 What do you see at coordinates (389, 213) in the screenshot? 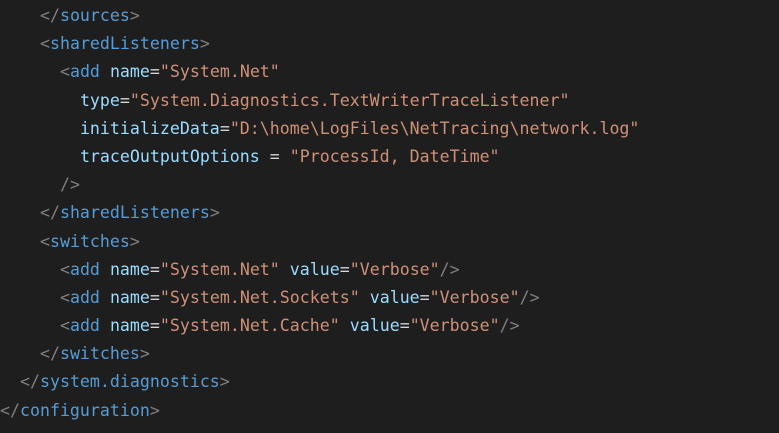
I see `code-line: </sharedListeners>` at bounding box center [389, 213].